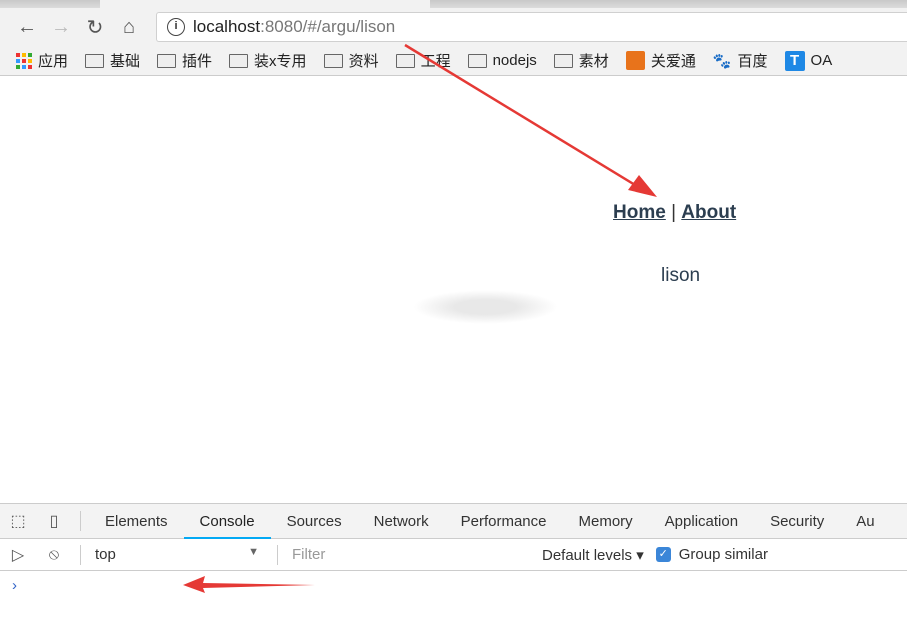 This screenshot has height=622, width=907. I want to click on address-bar: i localhost:8080/#/argu/lison, so click(531, 27).